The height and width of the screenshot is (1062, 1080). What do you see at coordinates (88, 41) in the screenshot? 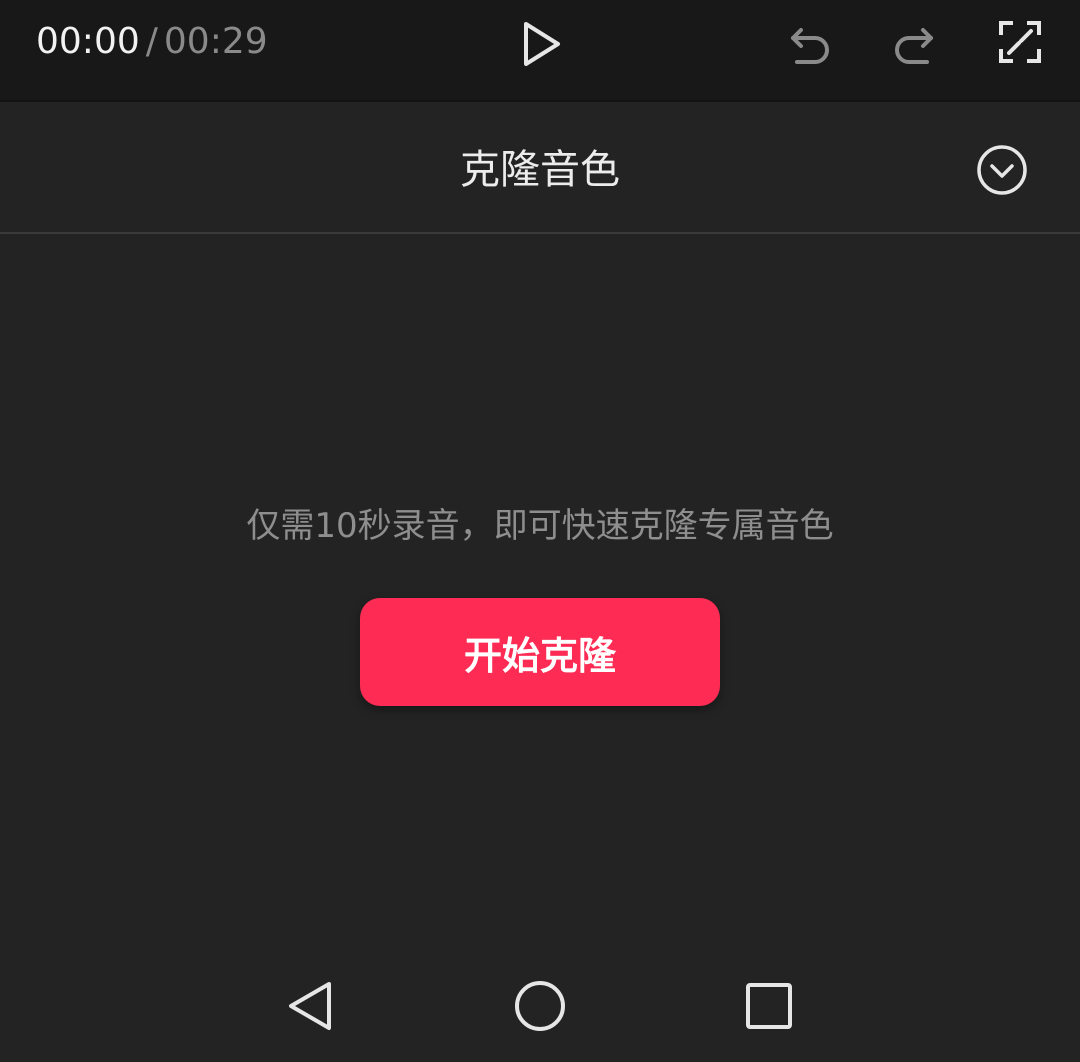
I see `current-time: 00:00` at bounding box center [88, 41].